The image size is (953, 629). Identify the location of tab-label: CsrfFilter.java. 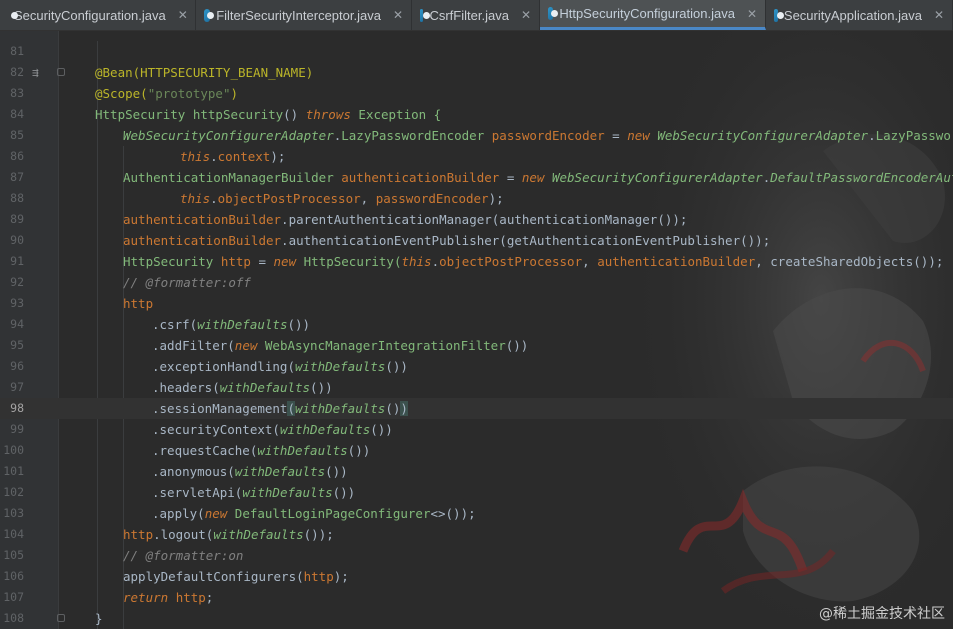
(469, 15).